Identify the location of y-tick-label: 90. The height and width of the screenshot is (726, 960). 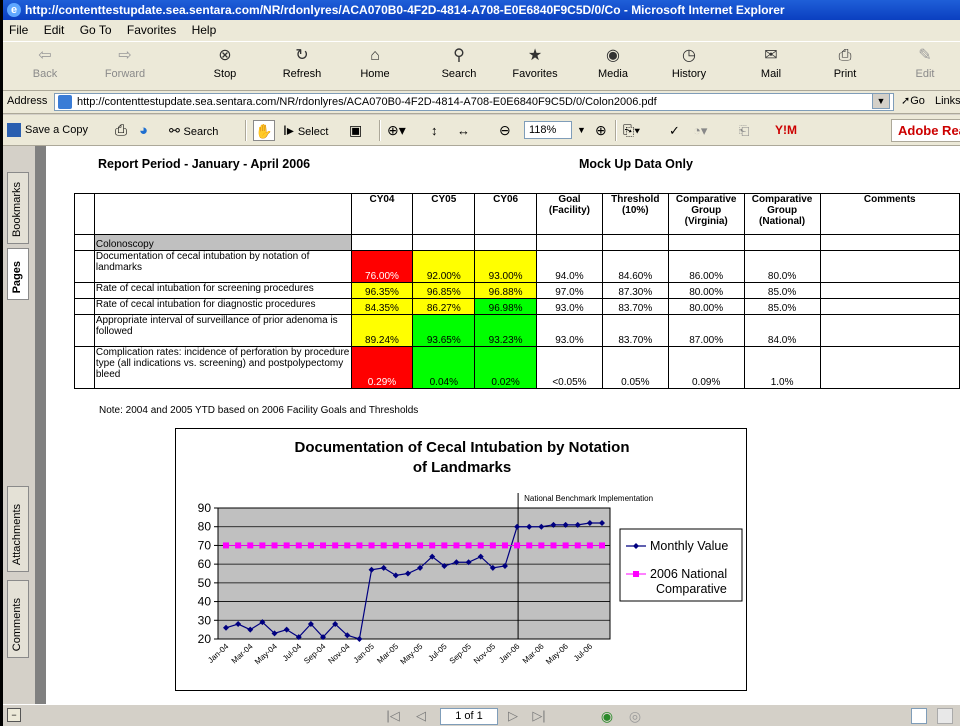
(205, 508).